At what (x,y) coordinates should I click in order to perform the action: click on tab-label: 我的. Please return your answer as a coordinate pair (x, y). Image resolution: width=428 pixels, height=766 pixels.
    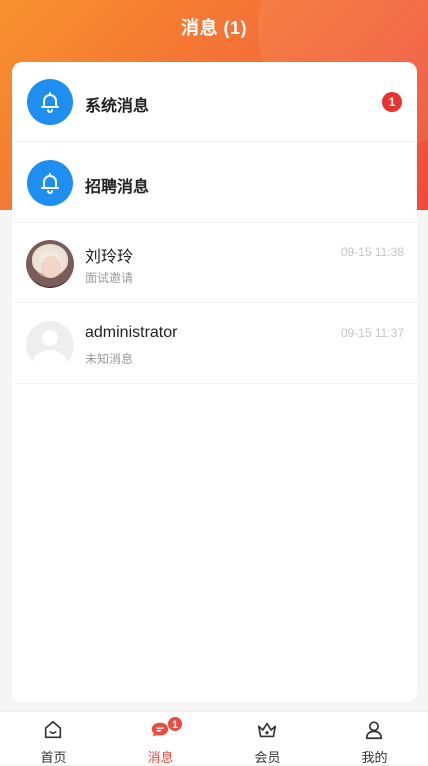
    Looking at the image, I should click on (374, 757).